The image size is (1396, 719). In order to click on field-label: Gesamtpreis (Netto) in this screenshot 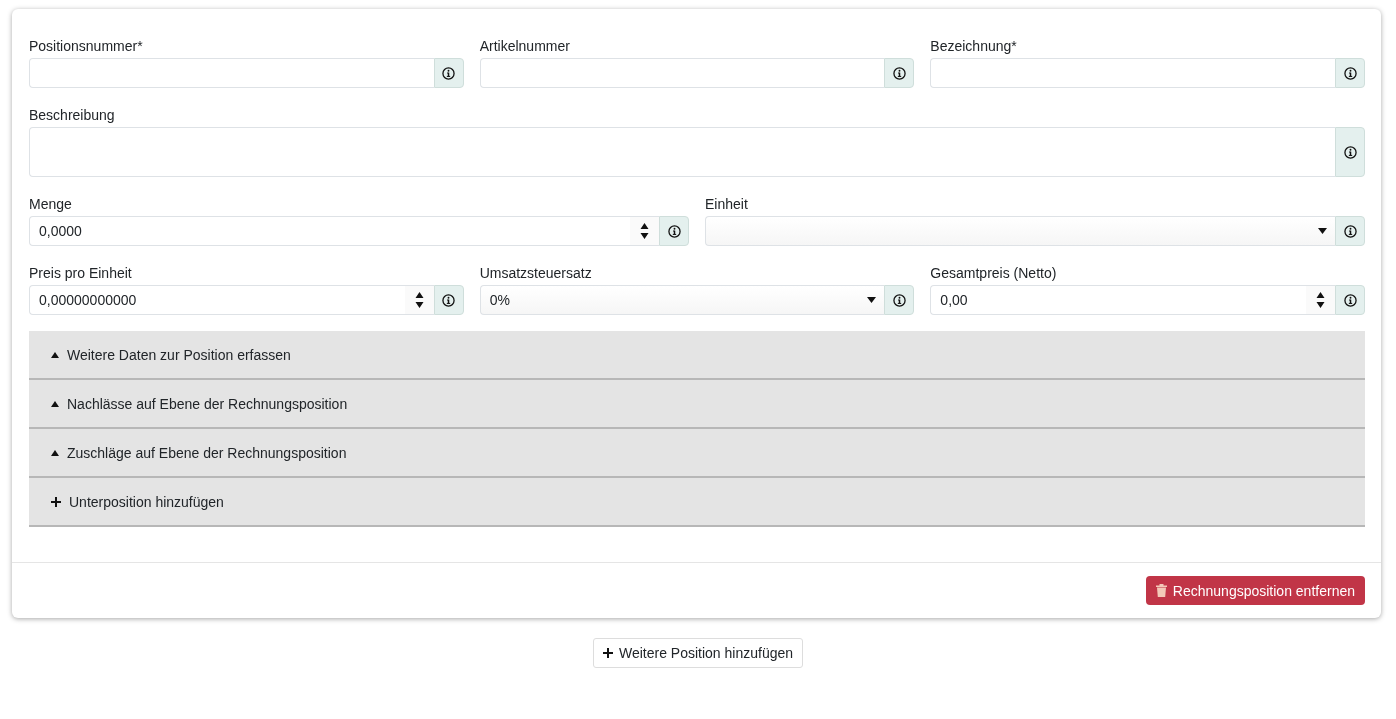, I will do `click(994, 273)`.